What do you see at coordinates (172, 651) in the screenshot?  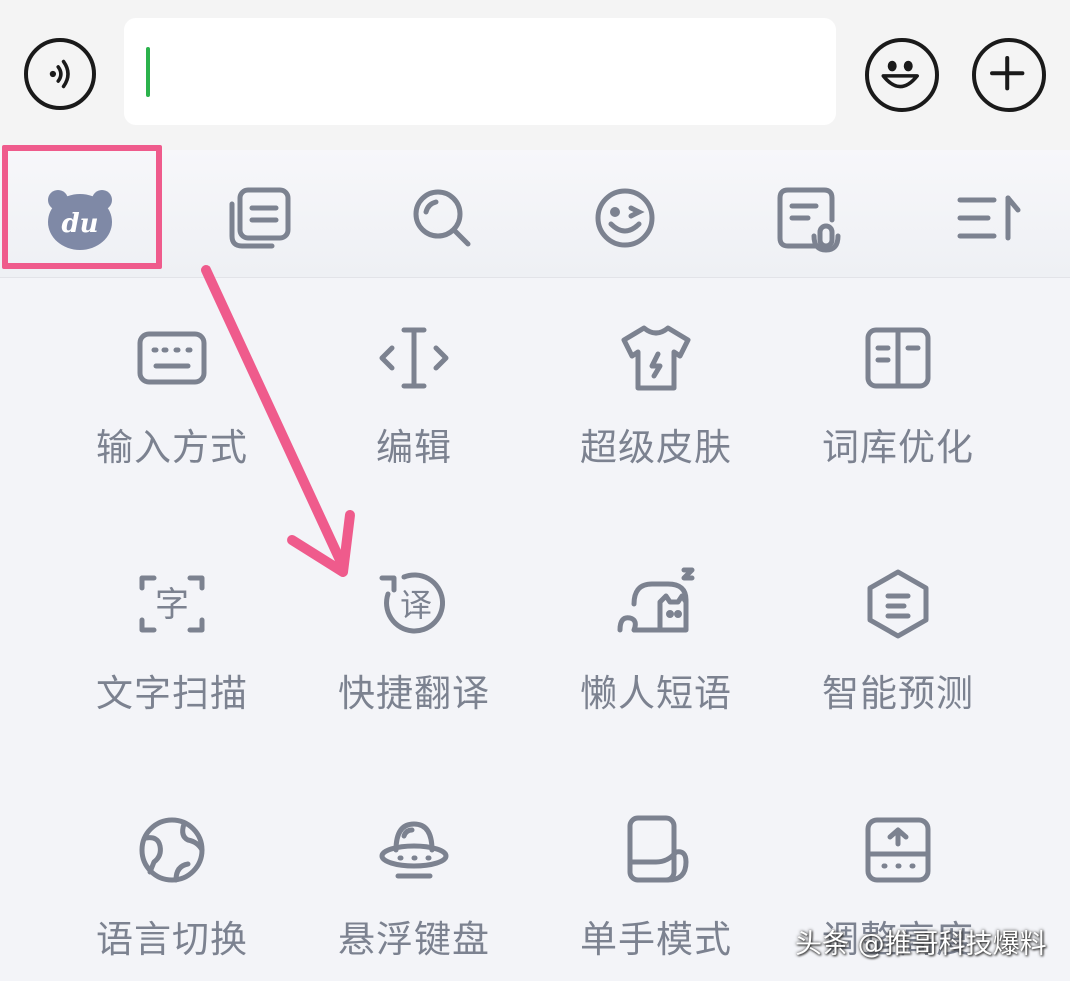 I see `grid-item-text-scan: 字 文字扫描` at bounding box center [172, 651].